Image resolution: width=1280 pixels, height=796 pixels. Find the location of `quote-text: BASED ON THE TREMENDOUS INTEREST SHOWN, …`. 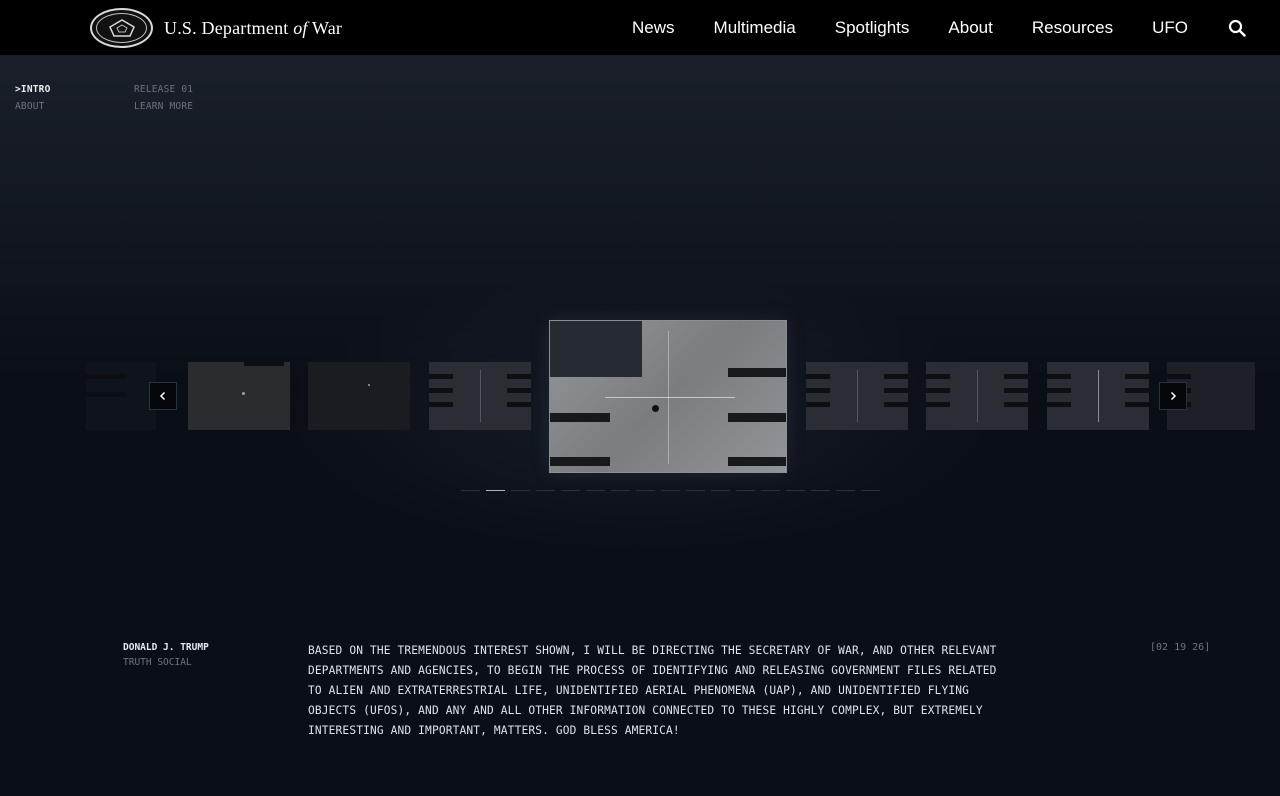

quote-text: BASED ON THE TREMENDOUS INTEREST SHOWN, … is located at coordinates (652, 690).